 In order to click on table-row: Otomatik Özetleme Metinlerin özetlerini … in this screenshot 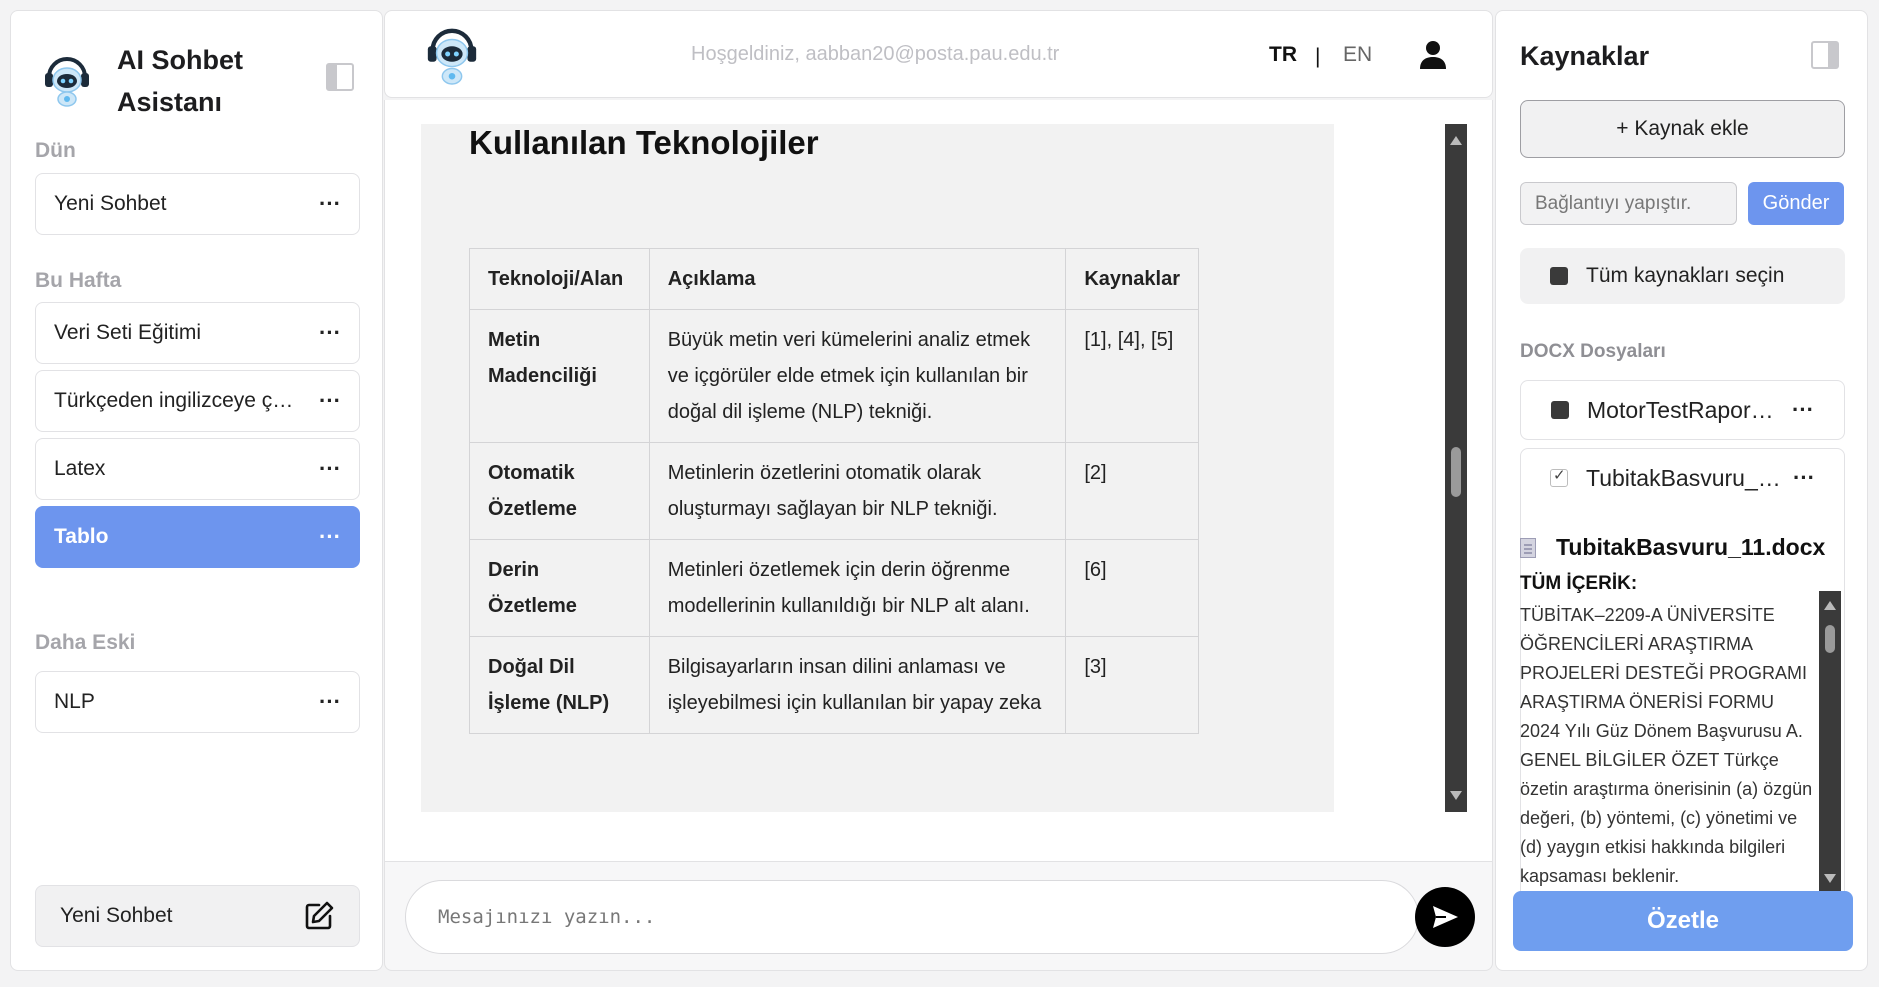, I will do `click(834, 491)`.